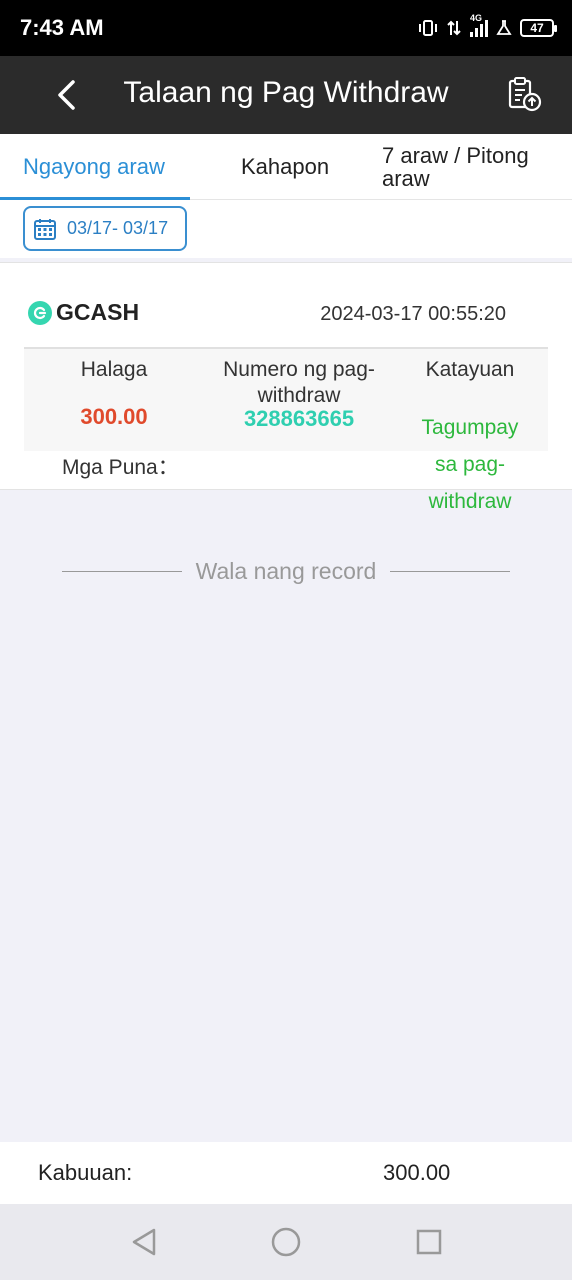  I want to click on withdraw-number-label: Numero ng pag-withdraw, so click(299, 382).